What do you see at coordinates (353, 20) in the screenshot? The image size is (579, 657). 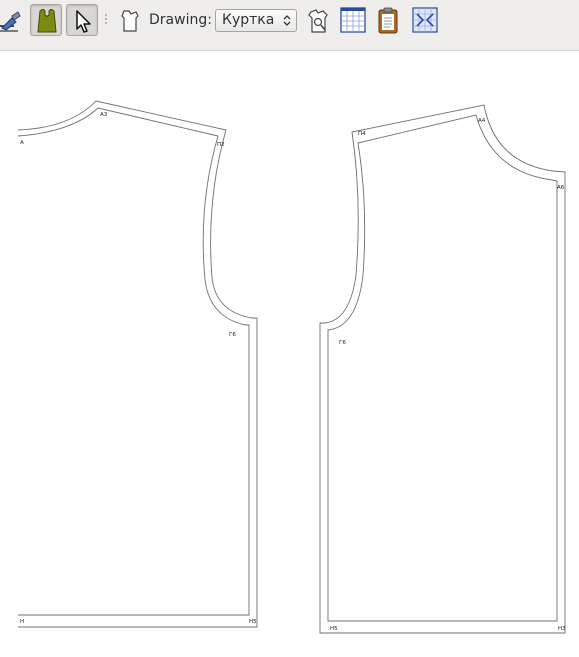 I see `layout-button` at bounding box center [353, 20].